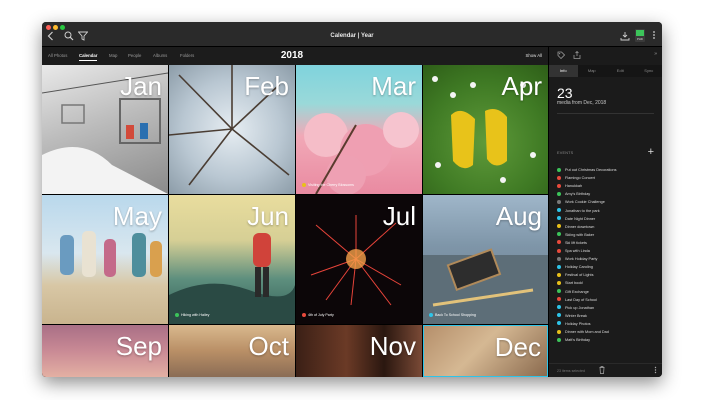 The width and height of the screenshot is (705, 400). I want to click on event-label: Work Holiday Party, so click(581, 259).